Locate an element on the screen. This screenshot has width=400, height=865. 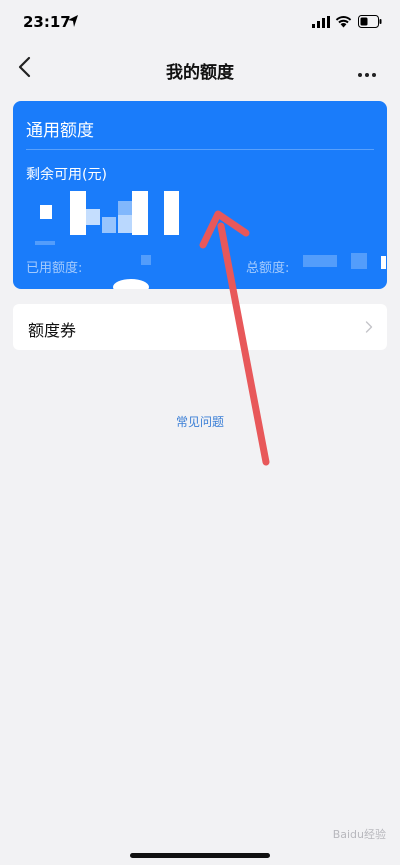
page-title: 我的额度 is located at coordinates (200, 73).